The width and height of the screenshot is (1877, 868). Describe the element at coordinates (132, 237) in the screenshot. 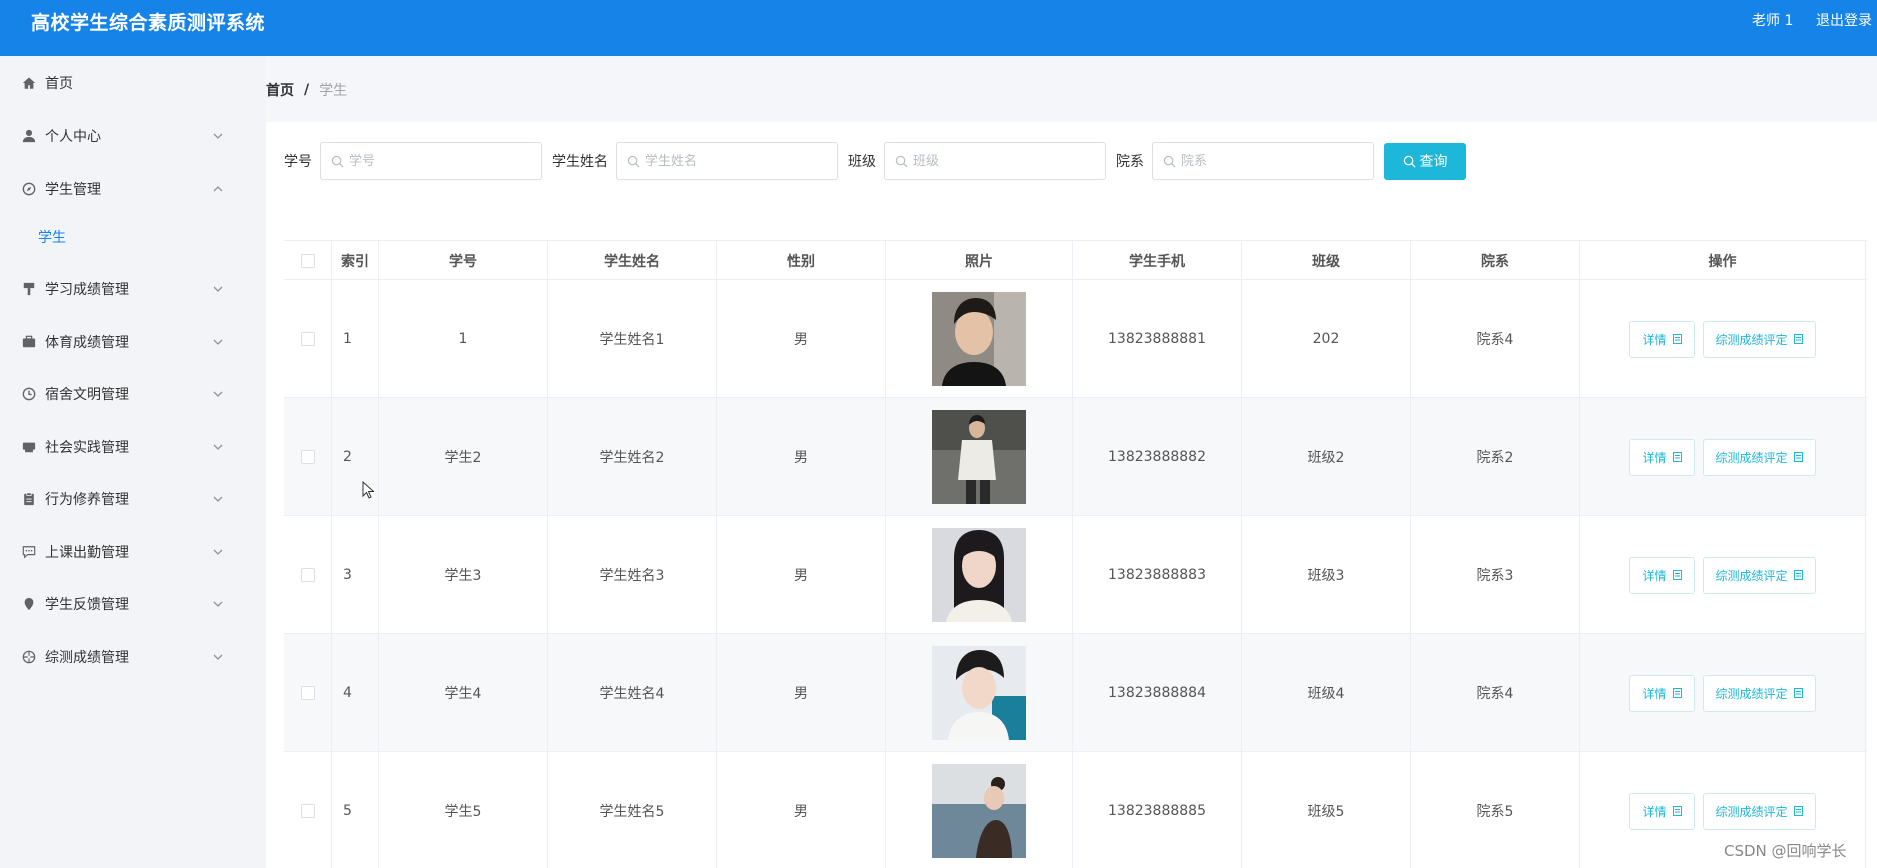

I see `sidebar-subitem-student: 学生` at that location.